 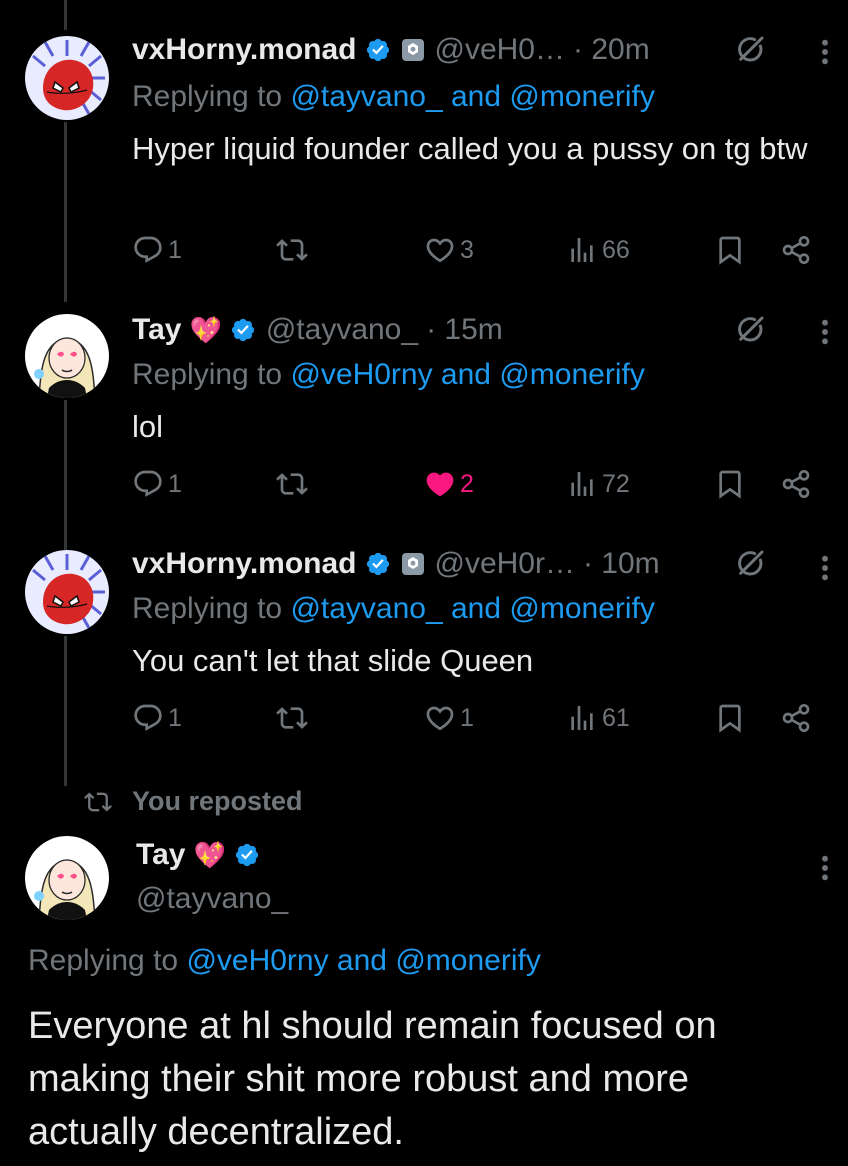 What do you see at coordinates (621, 564) in the screenshot?
I see `timestamp: · 10m` at bounding box center [621, 564].